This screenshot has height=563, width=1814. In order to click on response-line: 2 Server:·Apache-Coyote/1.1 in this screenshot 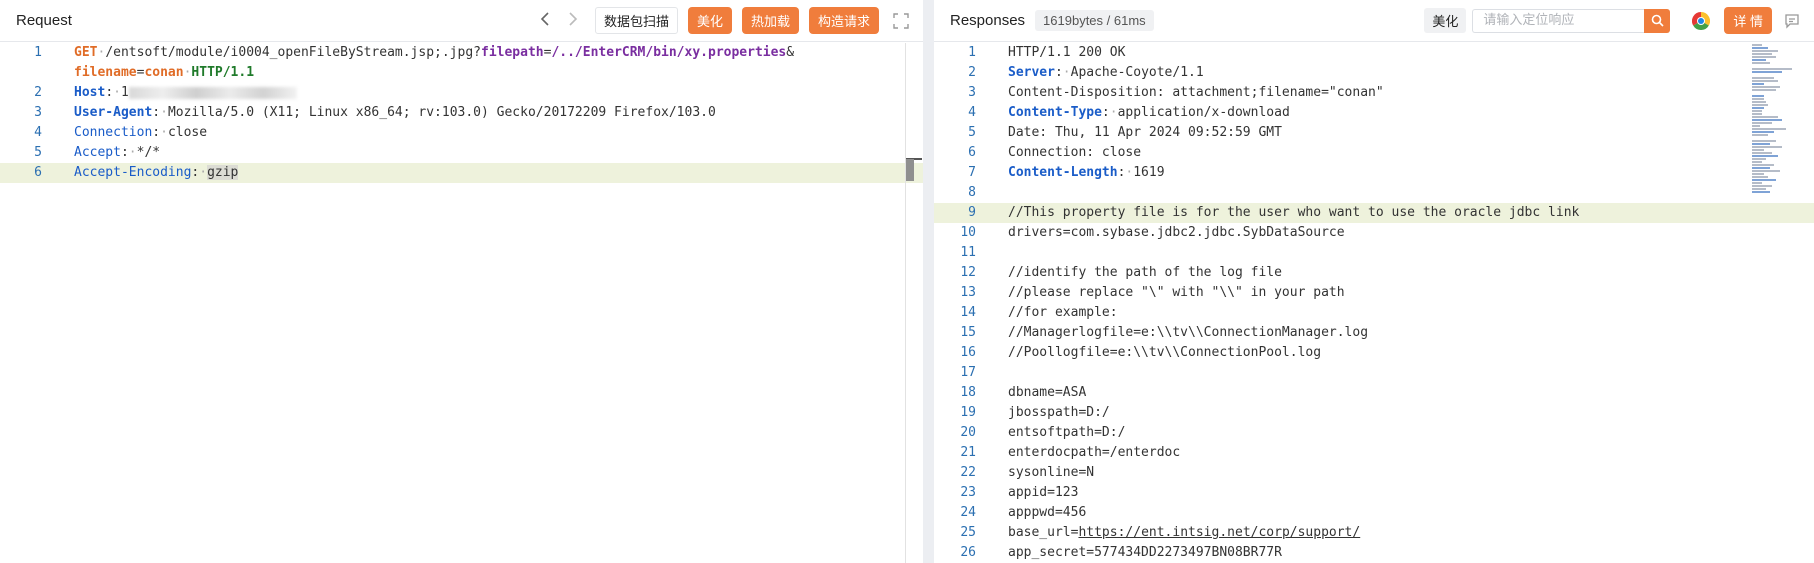, I will do `click(1086, 72)`.